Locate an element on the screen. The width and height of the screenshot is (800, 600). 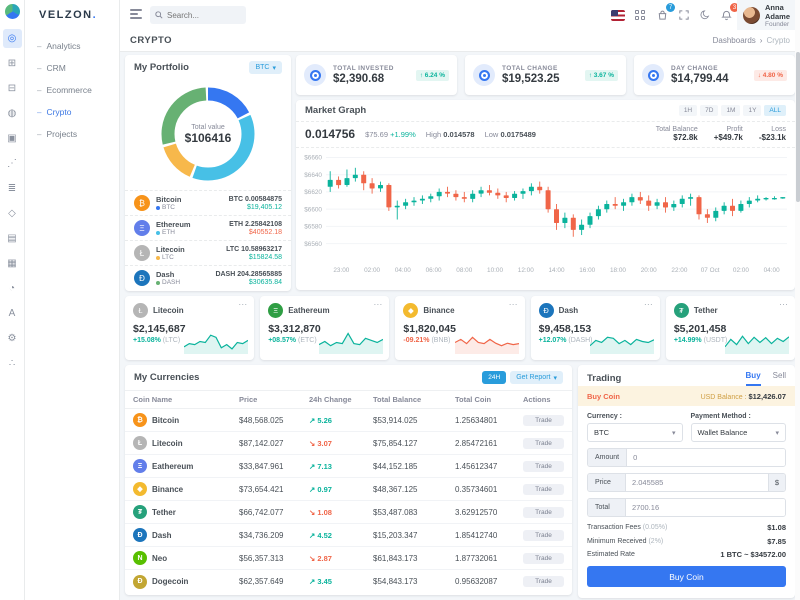
get-report-label: Get Report is located at coordinates (533, 377).